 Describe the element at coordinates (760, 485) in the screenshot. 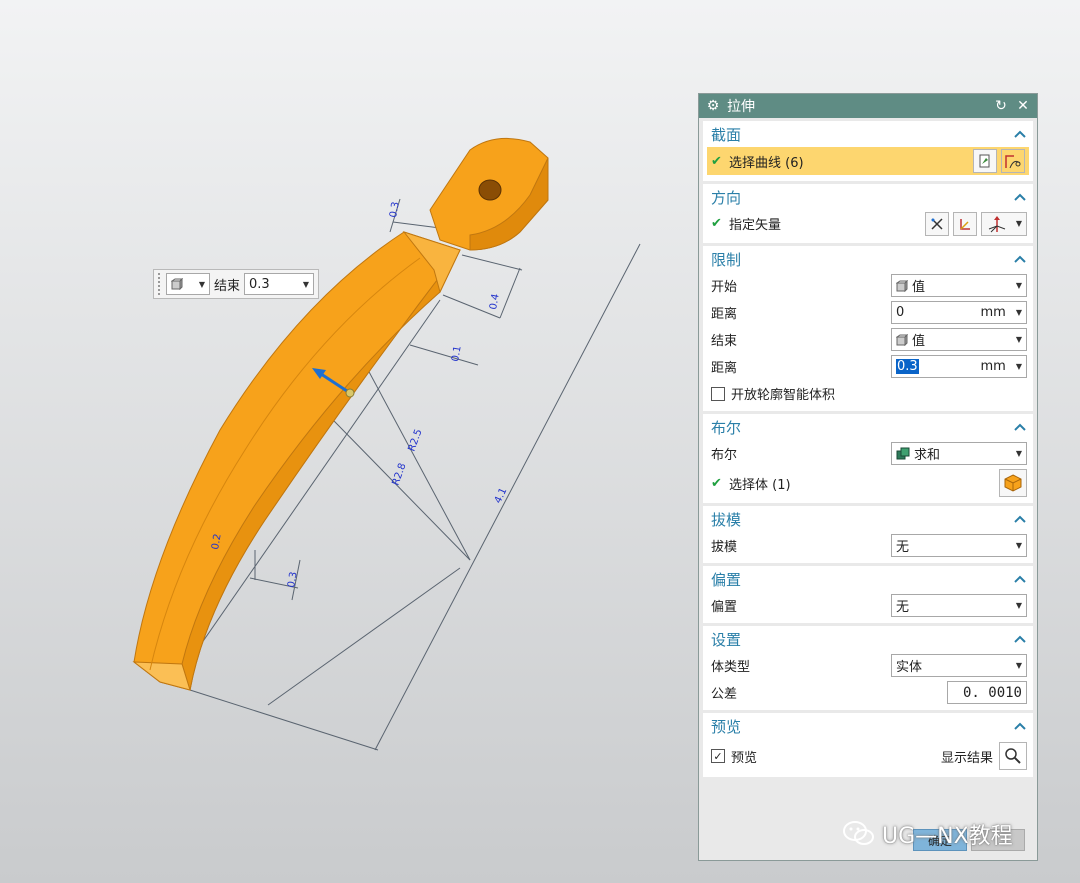

I see `select-body-label: 选择体 (1)` at that location.